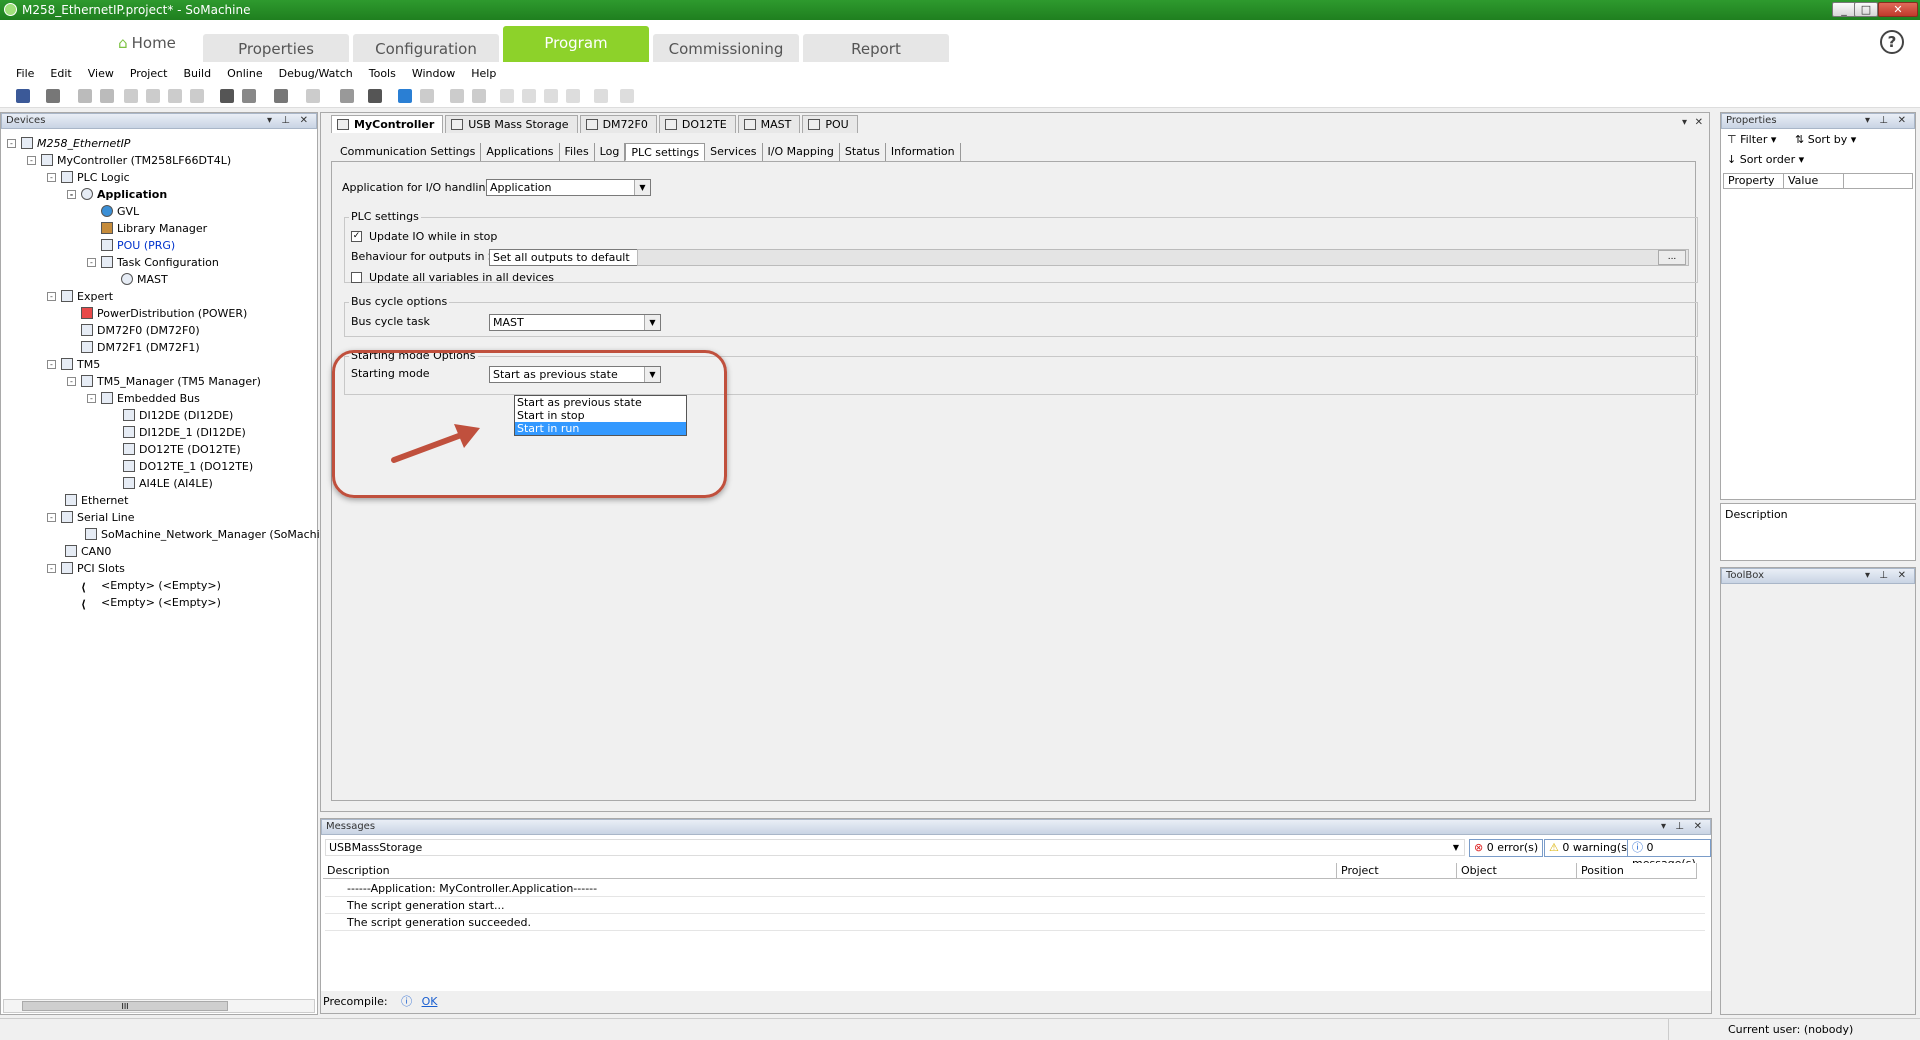  What do you see at coordinates (143, 398) in the screenshot?
I see `tree-node-embedded-bus: - Embedded Bus` at bounding box center [143, 398].